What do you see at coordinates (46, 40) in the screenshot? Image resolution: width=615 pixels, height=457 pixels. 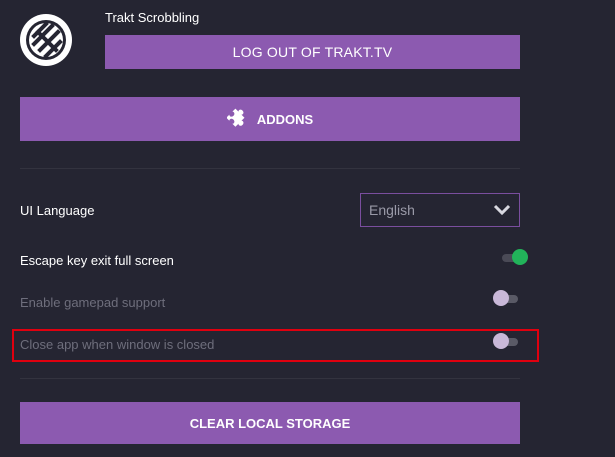 I see `trakt-logo-icon` at bounding box center [46, 40].